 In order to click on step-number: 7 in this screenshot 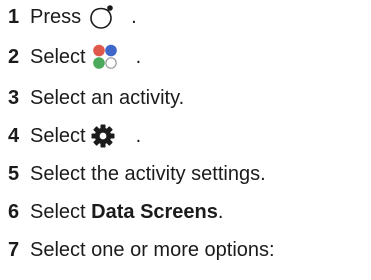, I will do `click(14, 250)`.